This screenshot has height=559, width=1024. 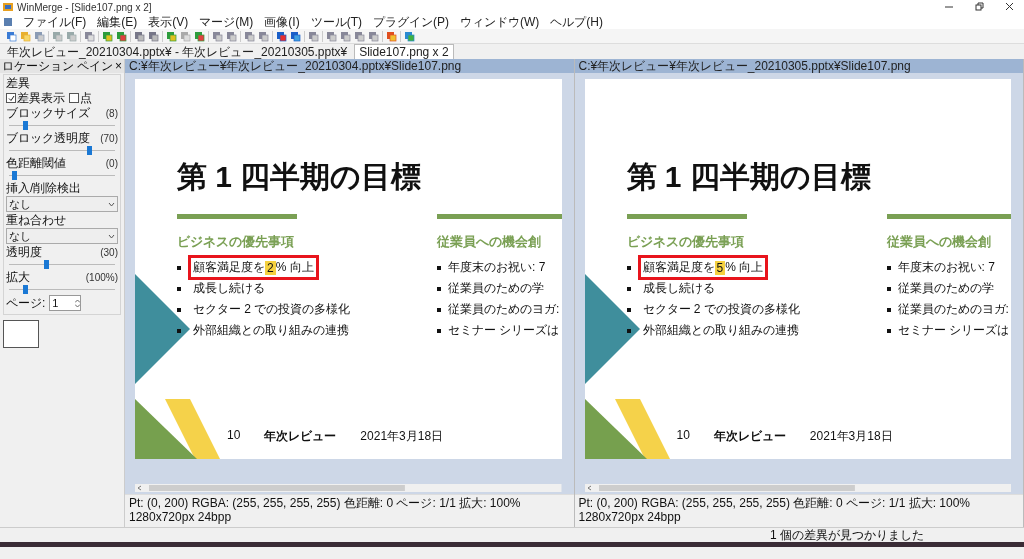 I want to click on menu-item: 編集(E), so click(x=117, y=21).